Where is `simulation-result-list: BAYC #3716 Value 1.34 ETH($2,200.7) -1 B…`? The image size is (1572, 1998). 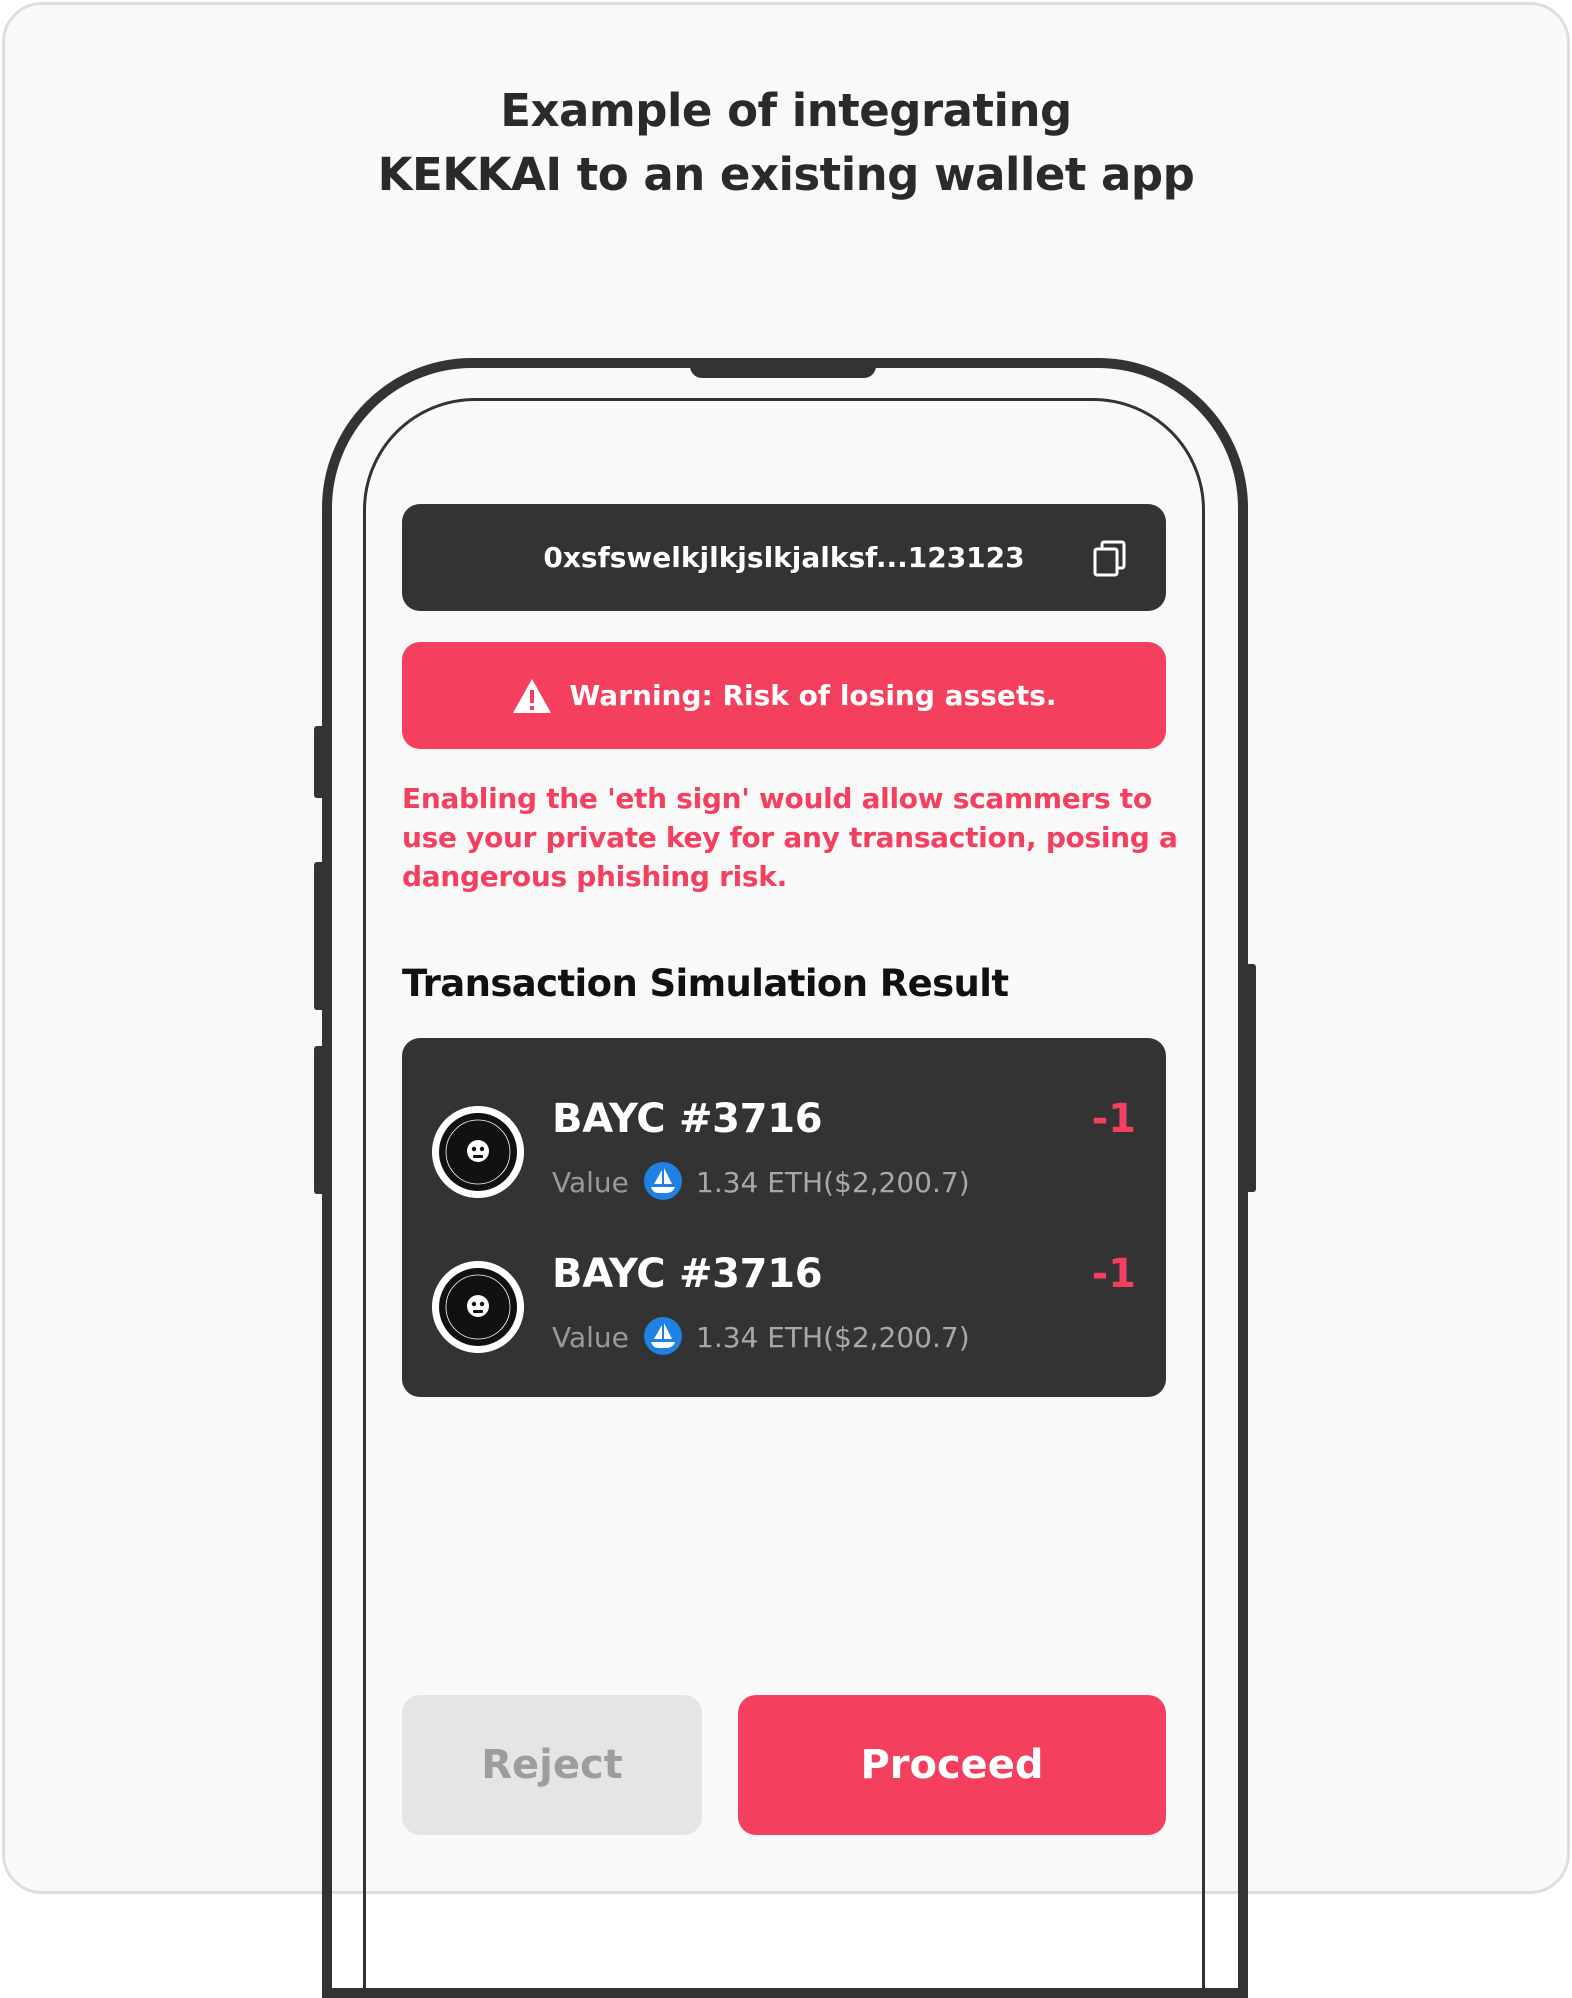
simulation-result-list: BAYC #3716 Value 1.34 ETH($2,200.7) -1 B… is located at coordinates (784, 1217).